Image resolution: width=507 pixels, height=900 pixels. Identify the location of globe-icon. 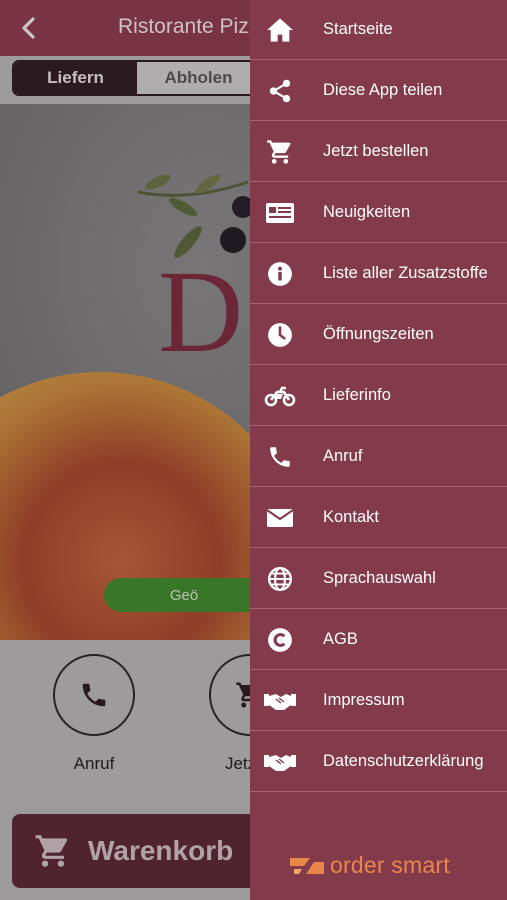
(280, 579).